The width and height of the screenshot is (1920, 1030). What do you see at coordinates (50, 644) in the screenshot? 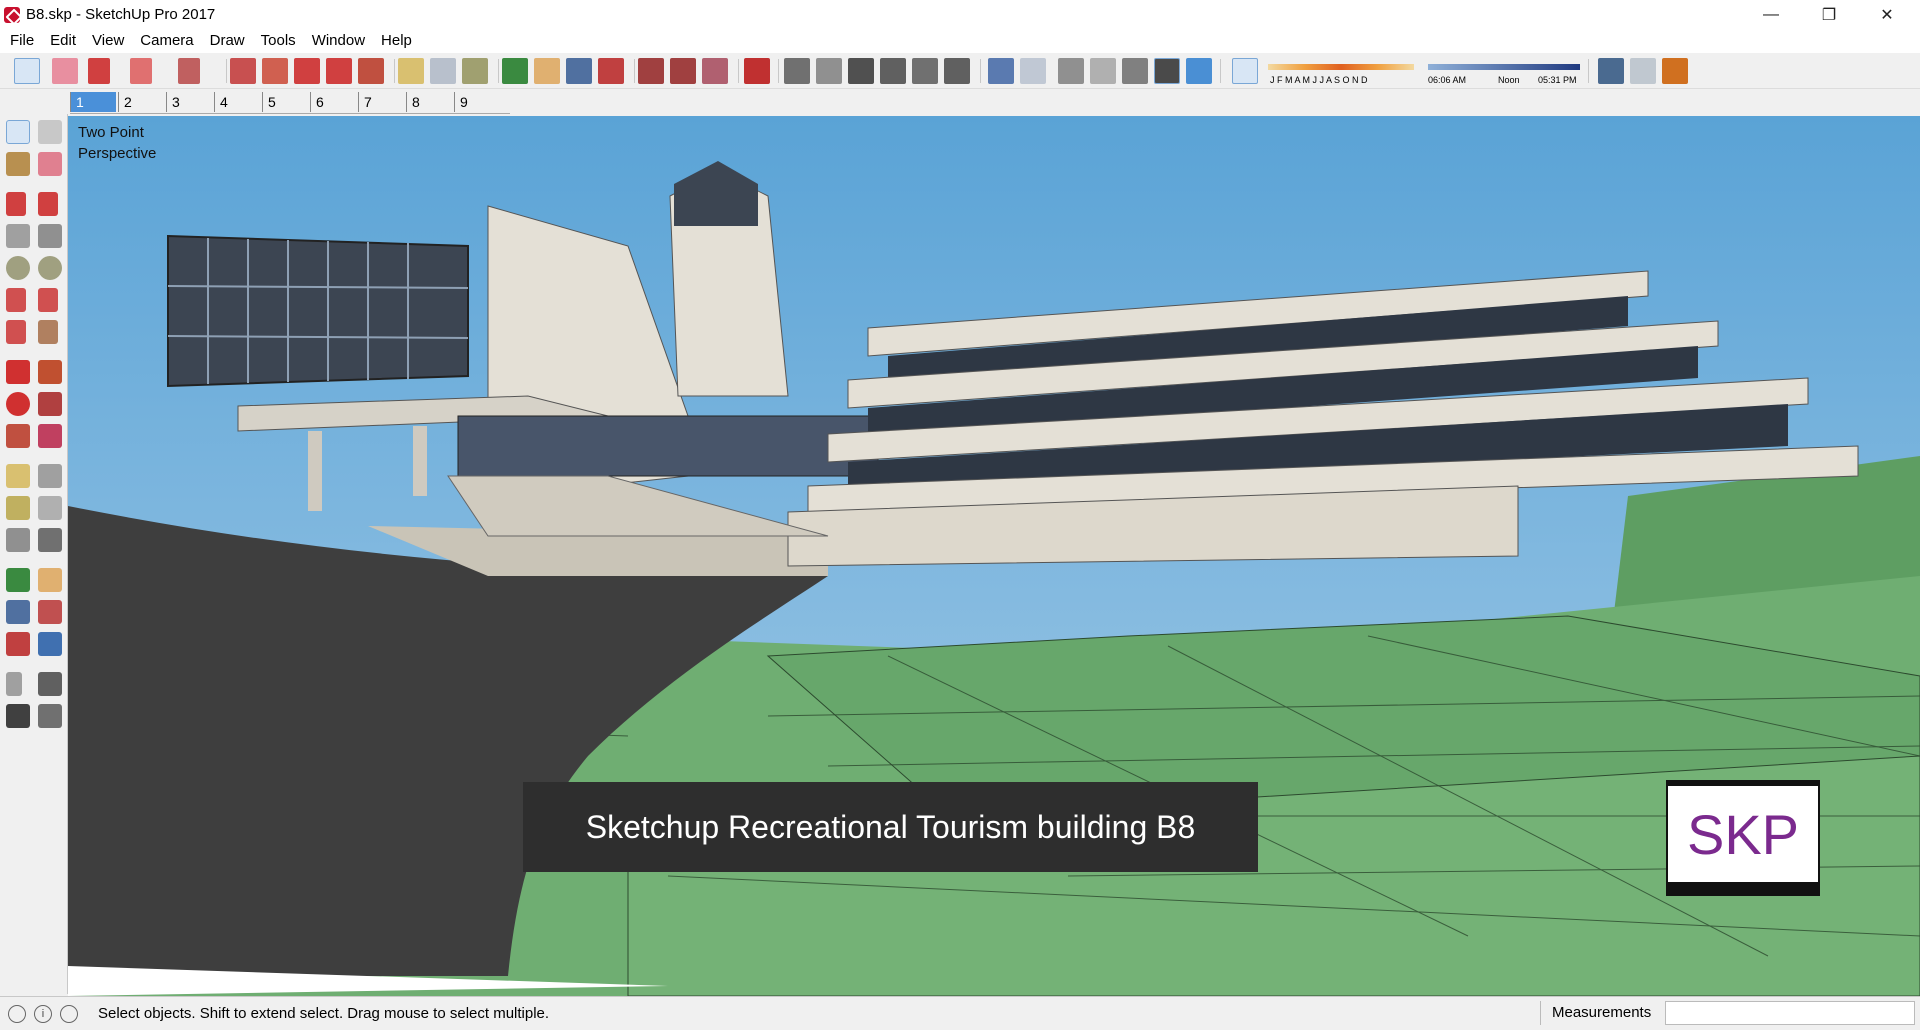
I see `previous-view-icon` at bounding box center [50, 644].